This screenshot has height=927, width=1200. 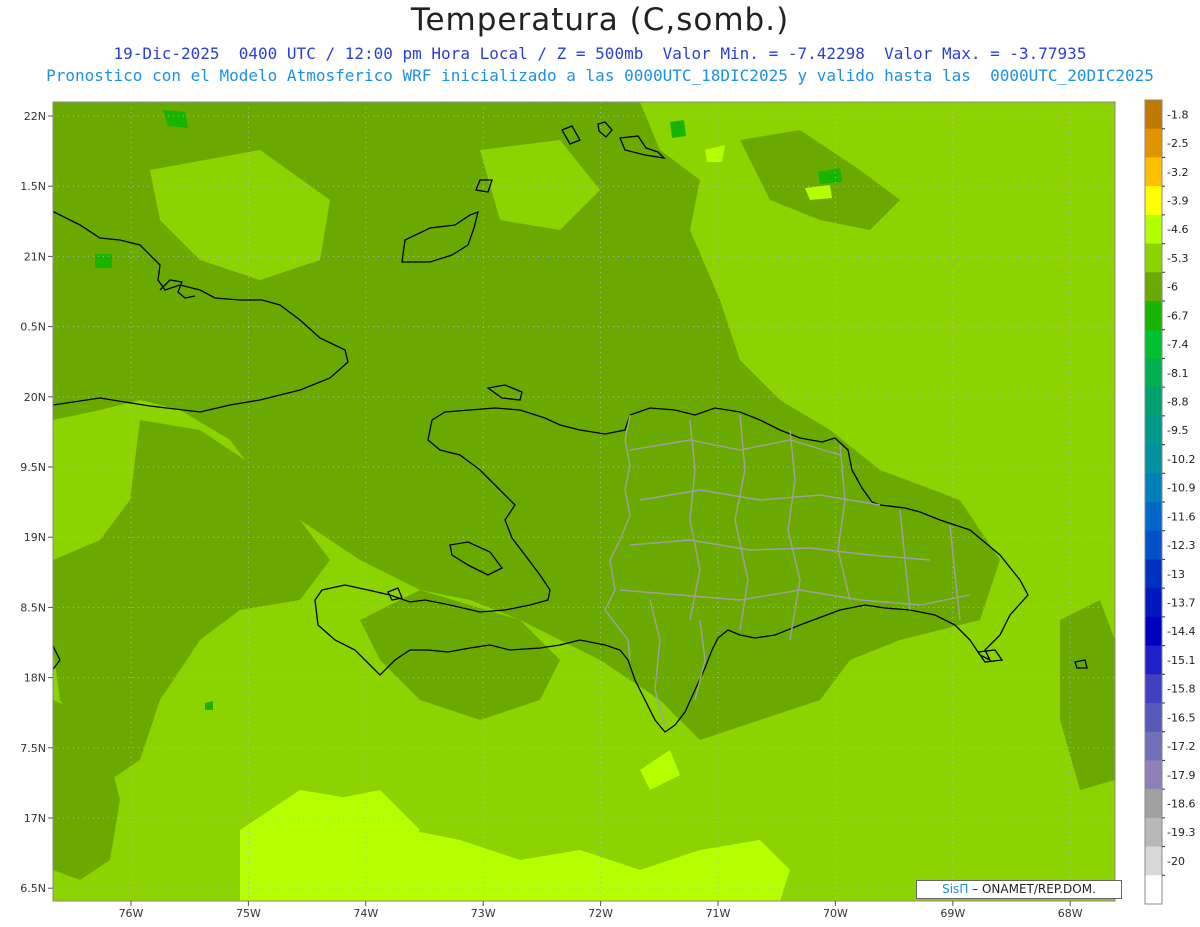 I want to click on colorbar-label: -12.3, so click(x=1181, y=545).